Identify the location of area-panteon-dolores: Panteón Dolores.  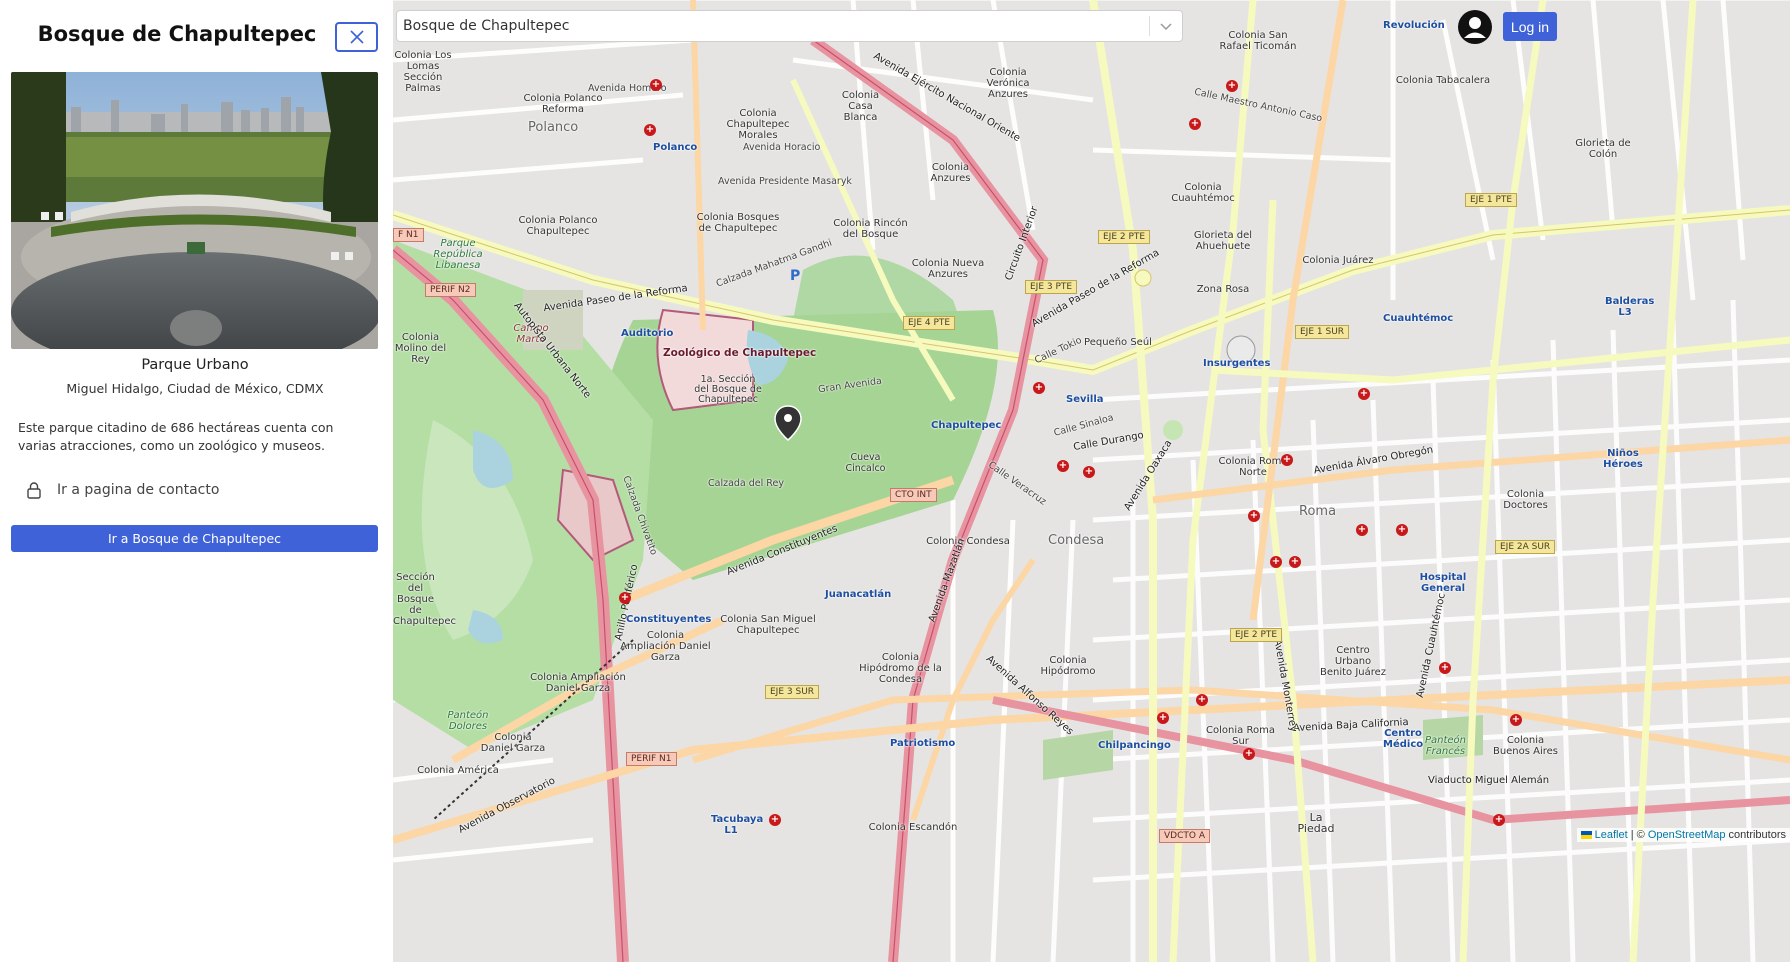
(468, 721).